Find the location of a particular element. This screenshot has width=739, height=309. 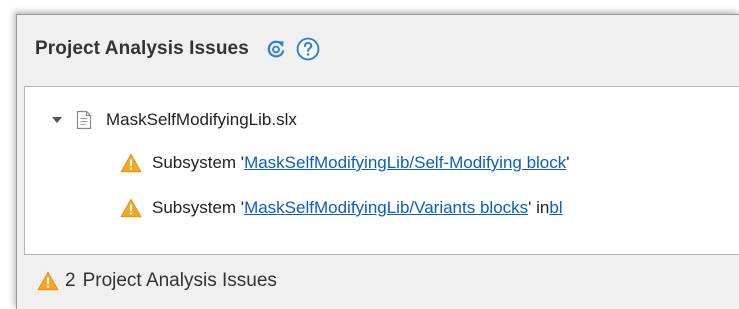

tree-root-row: MaskSelfModifyingLib.slx is located at coordinates (161, 120).